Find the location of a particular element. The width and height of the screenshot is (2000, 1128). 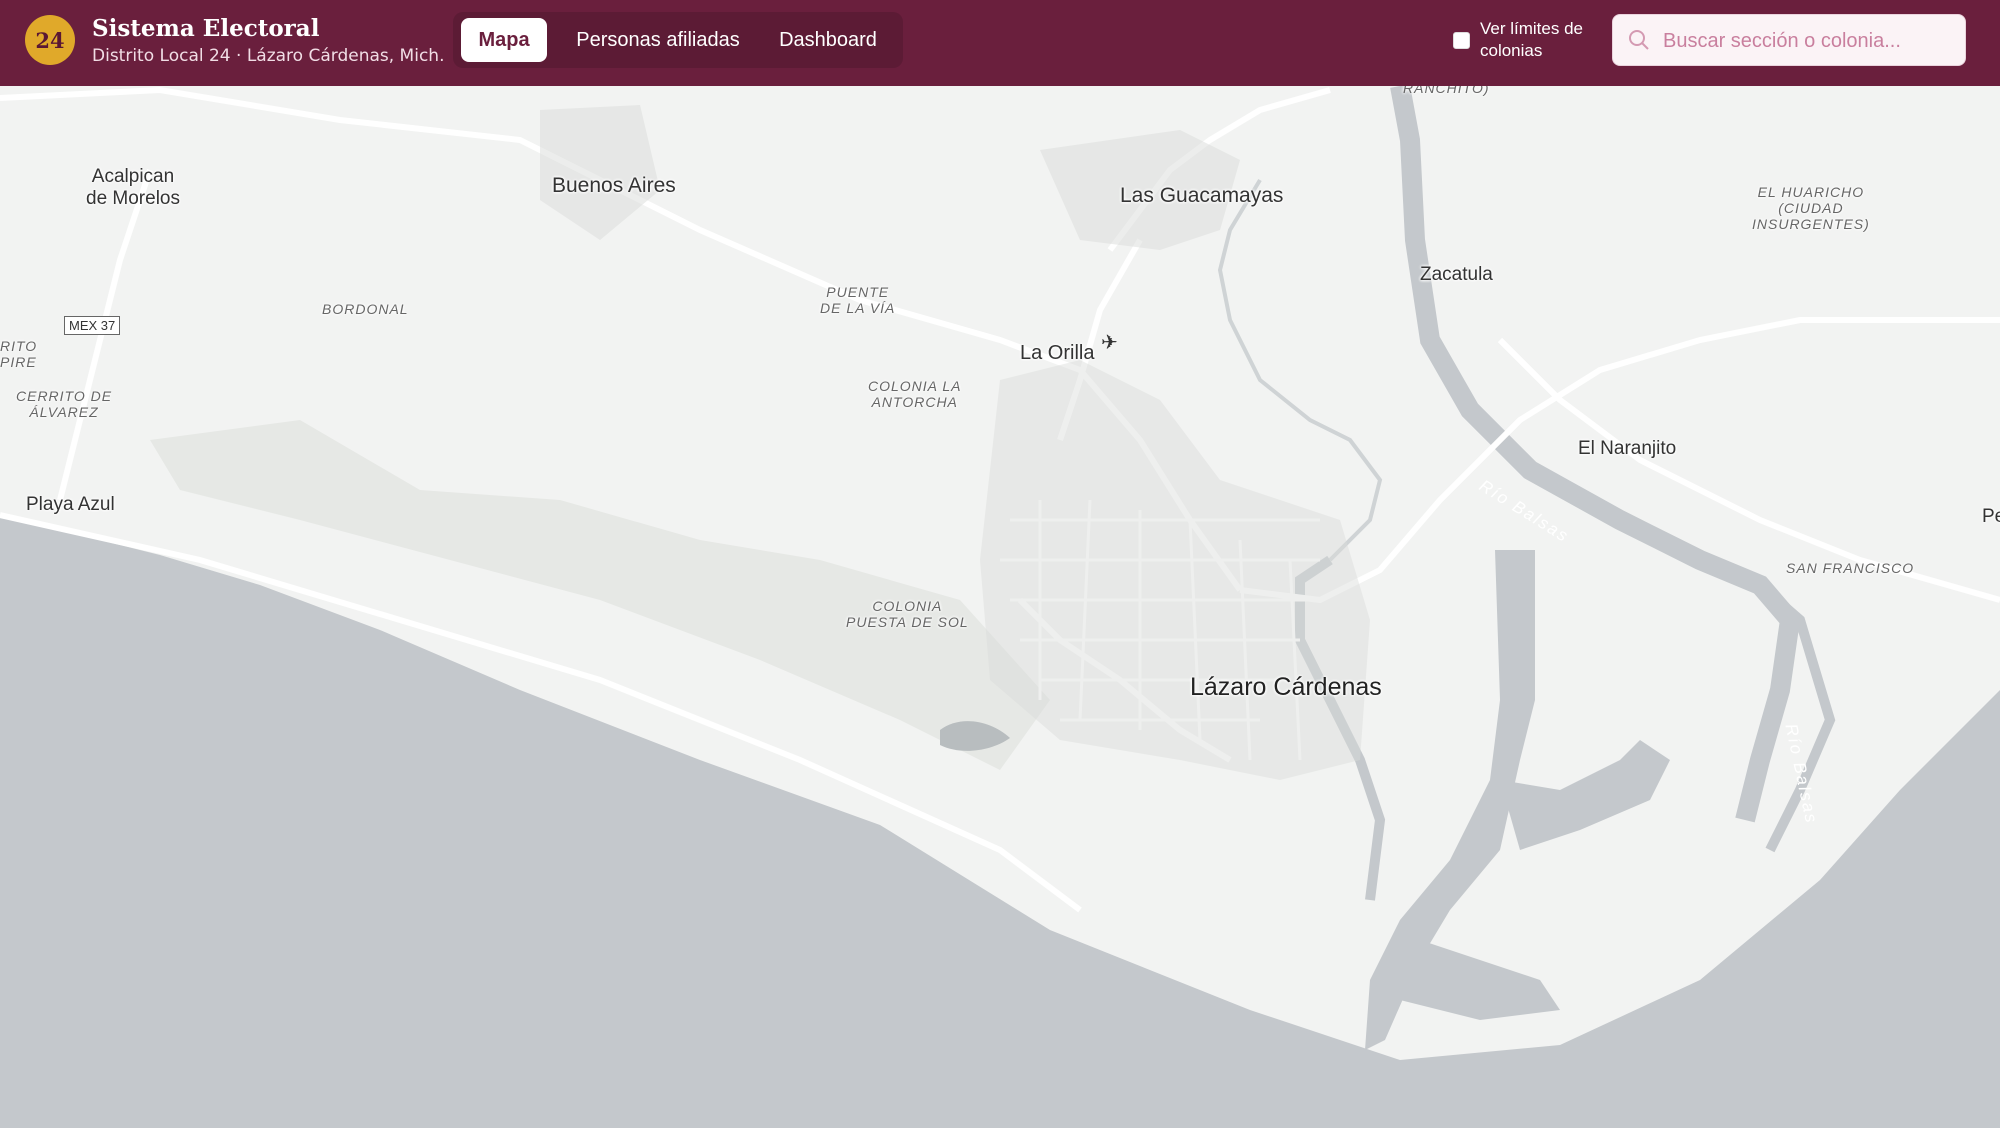

place-label-zacatula: Zacatula is located at coordinates (1456, 274).